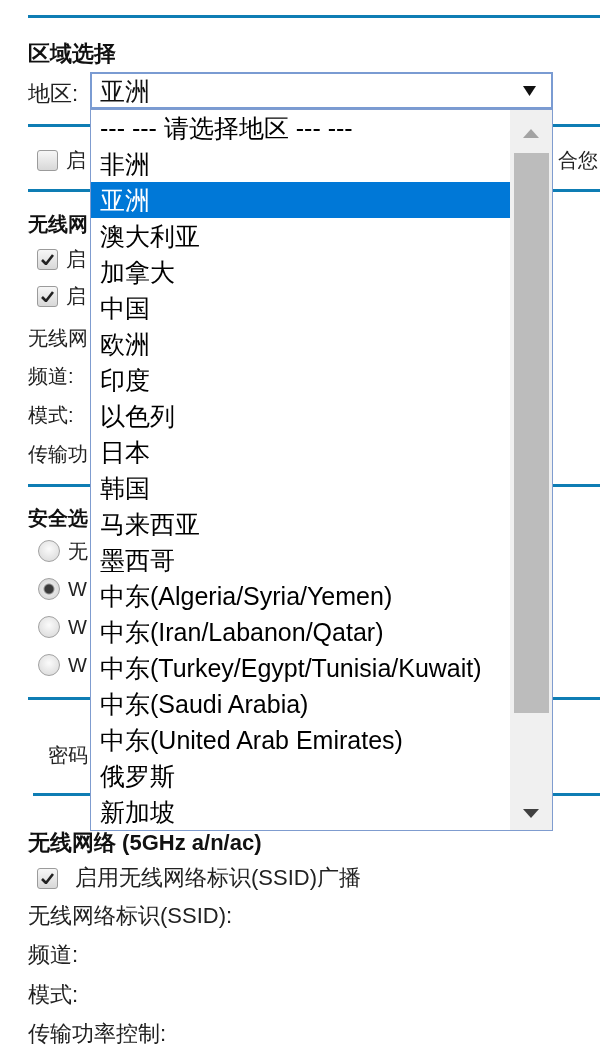 The width and height of the screenshot is (600, 1056). Describe the element at coordinates (300, 524) in the screenshot. I see `dropdown-option: 马来西亚` at that location.